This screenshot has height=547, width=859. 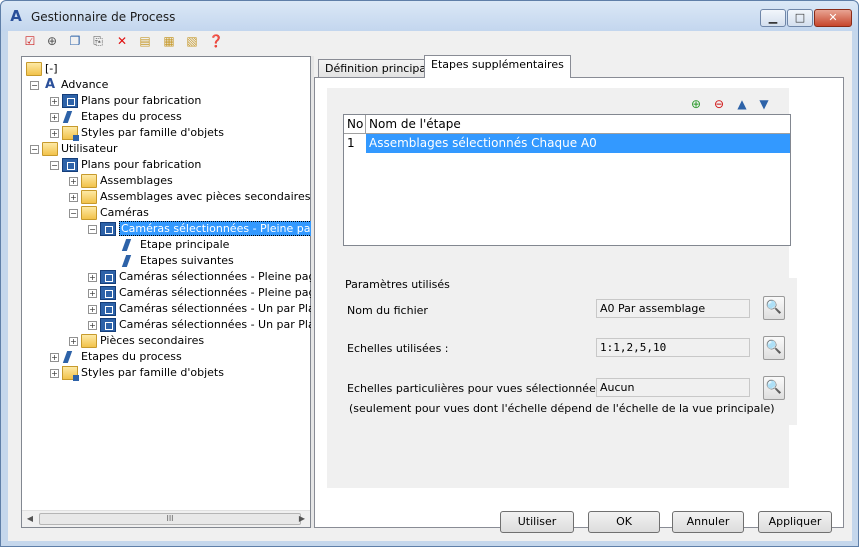 I want to click on browse-scales-button: 🔍, so click(x=774, y=348).